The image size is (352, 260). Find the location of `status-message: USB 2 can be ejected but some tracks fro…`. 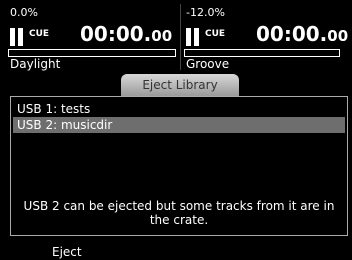

status-message: USB 2 can be ejected but some tracks fro… is located at coordinates (179, 213).